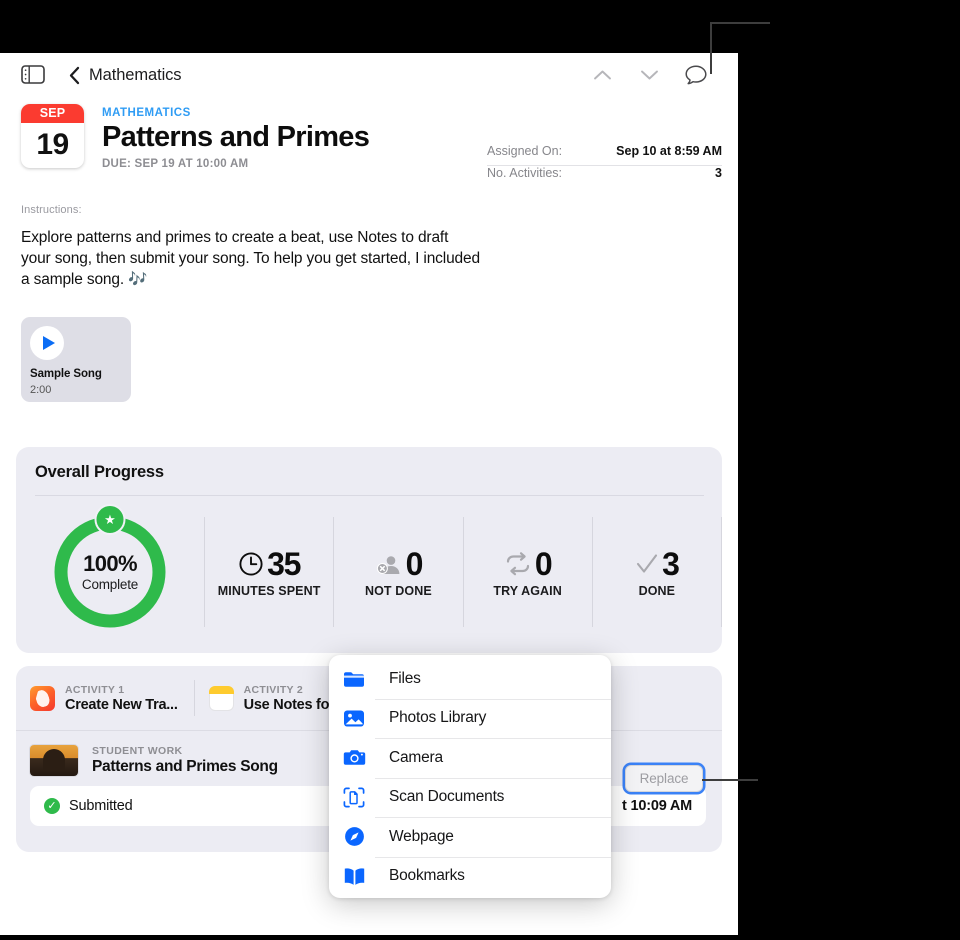 This screenshot has height=940, width=960. I want to click on attachment-duration: 2:00, so click(41, 390).